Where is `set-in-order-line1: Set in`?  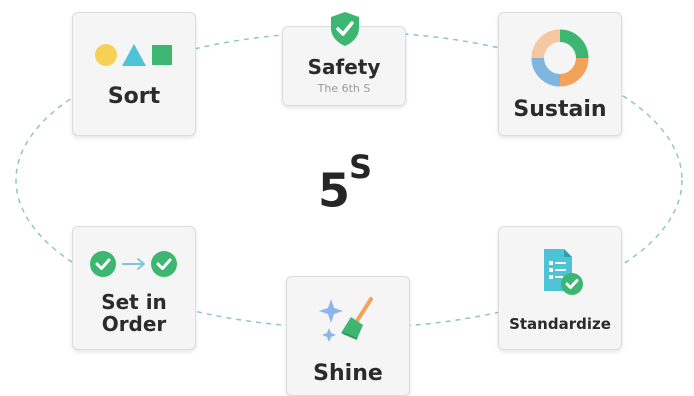
set-in-order-line1: Set in is located at coordinates (134, 302).